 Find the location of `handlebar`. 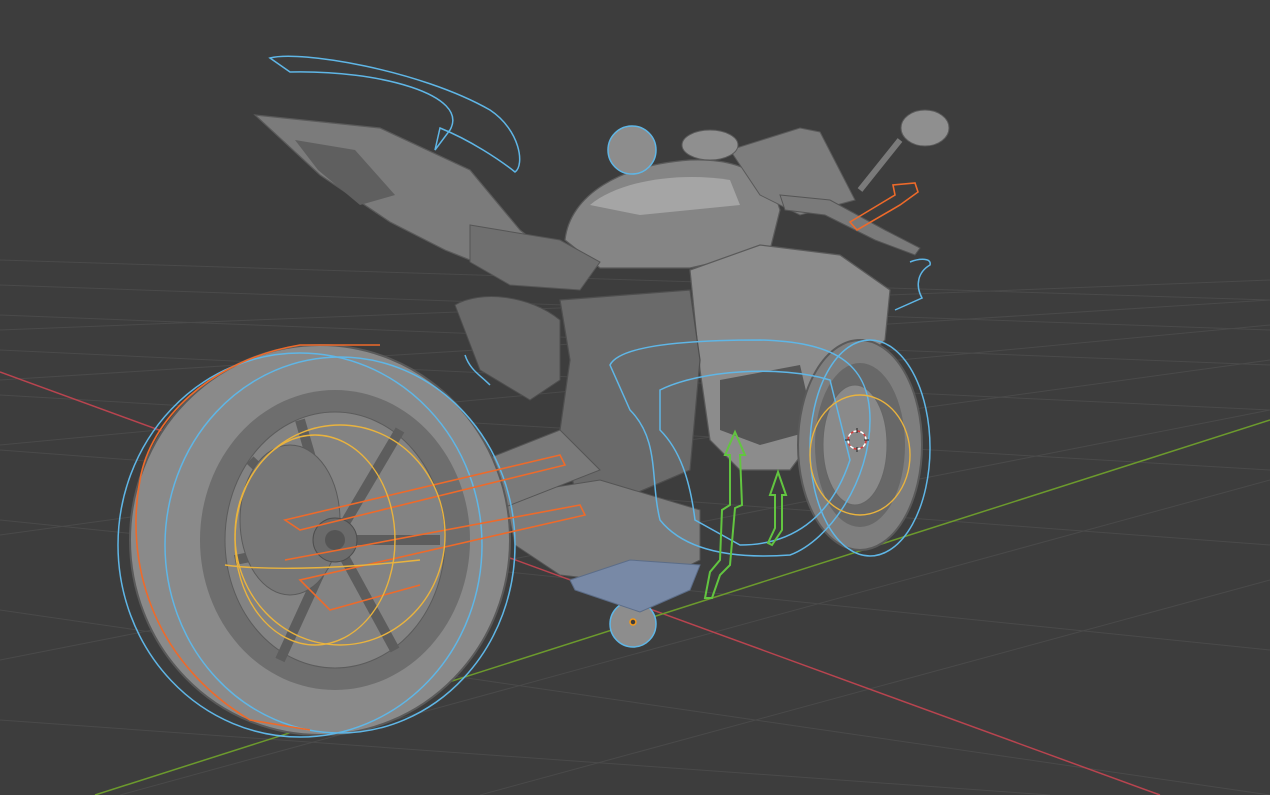

handlebar is located at coordinates (850, 225).